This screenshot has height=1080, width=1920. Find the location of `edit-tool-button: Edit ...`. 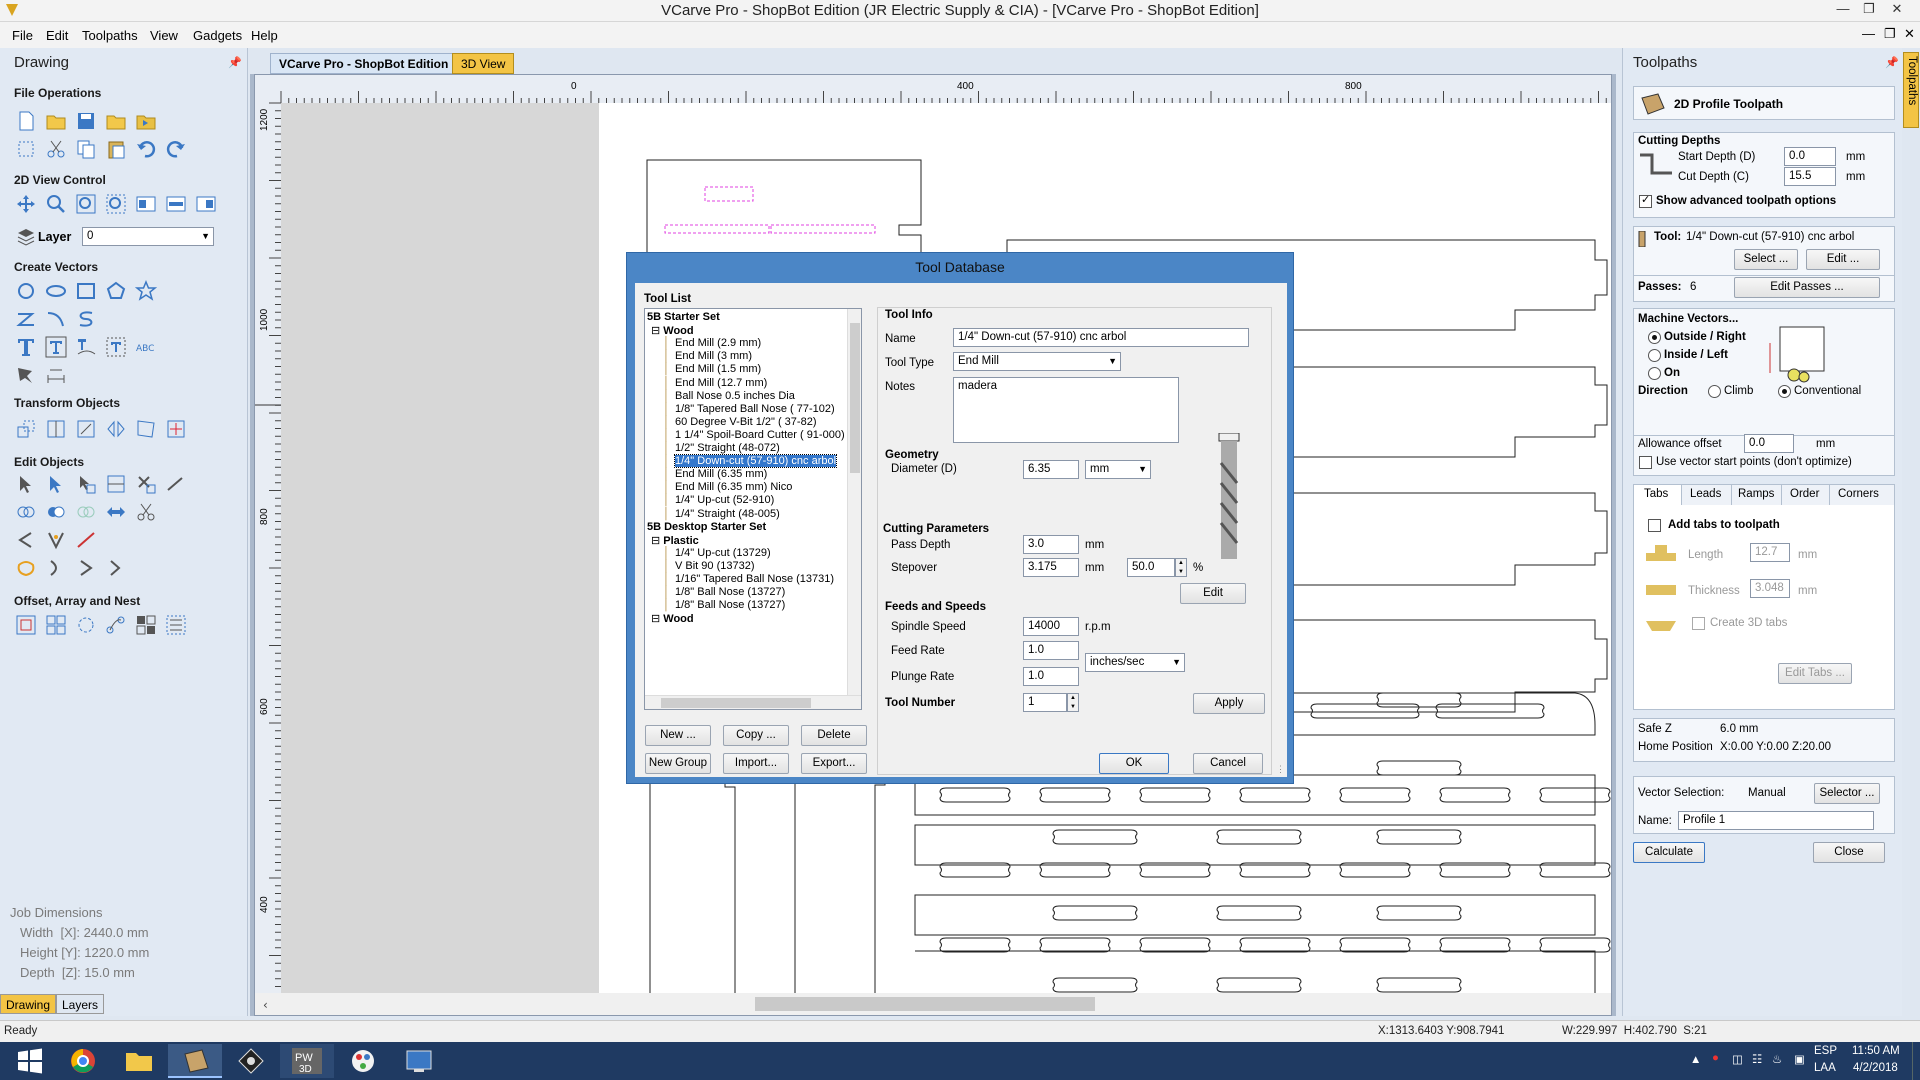

edit-tool-button: Edit ... is located at coordinates (1843, 259).